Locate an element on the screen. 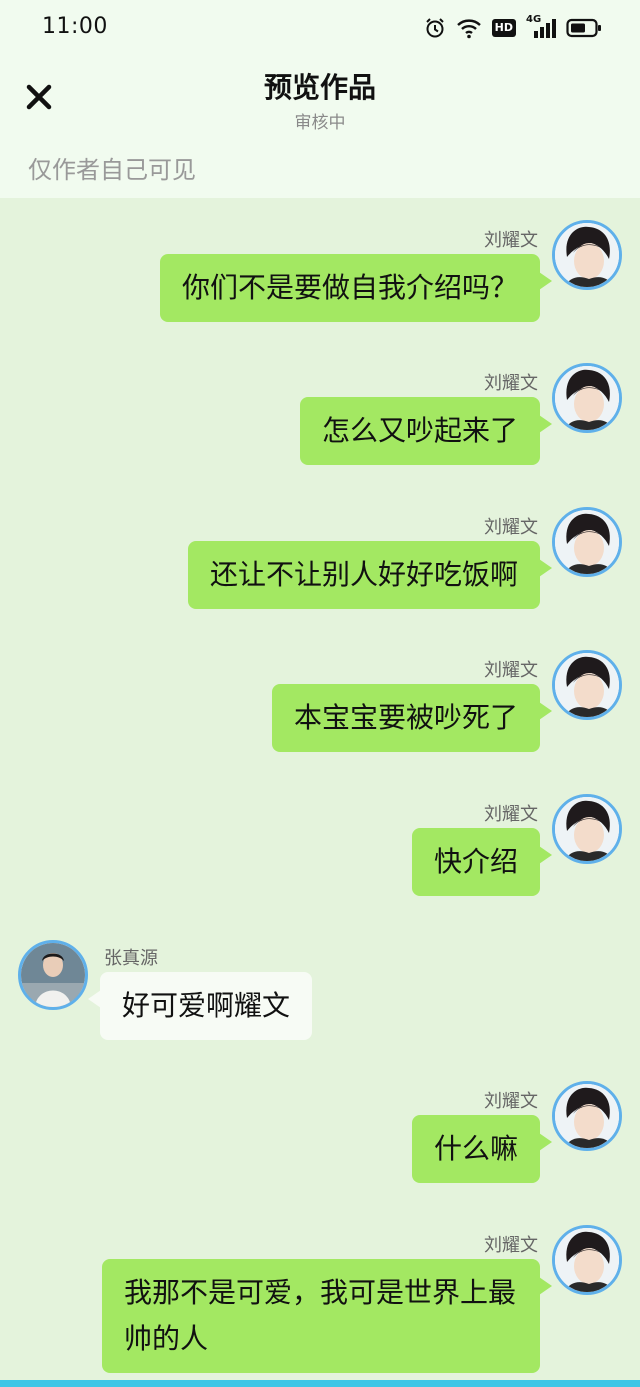  message-item: 刘耀文 本宝宝要被吵死了 is located at coordinates (320, 693).